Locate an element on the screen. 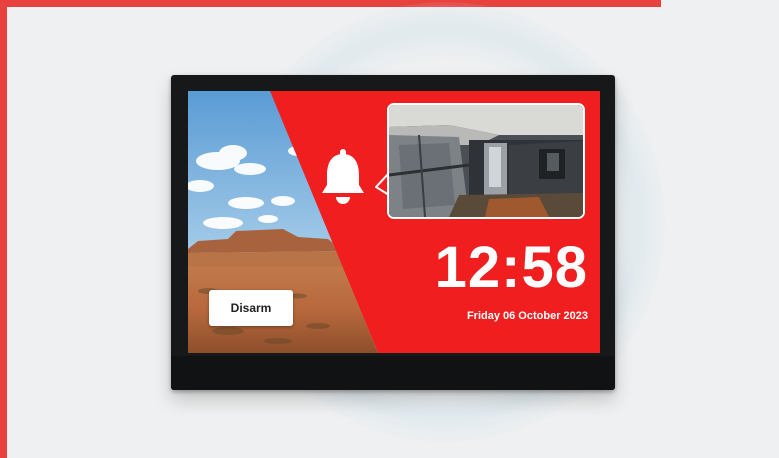 The width and height of the screenshot is (779, 458). bell-icon is located at coordinates (343, 176).